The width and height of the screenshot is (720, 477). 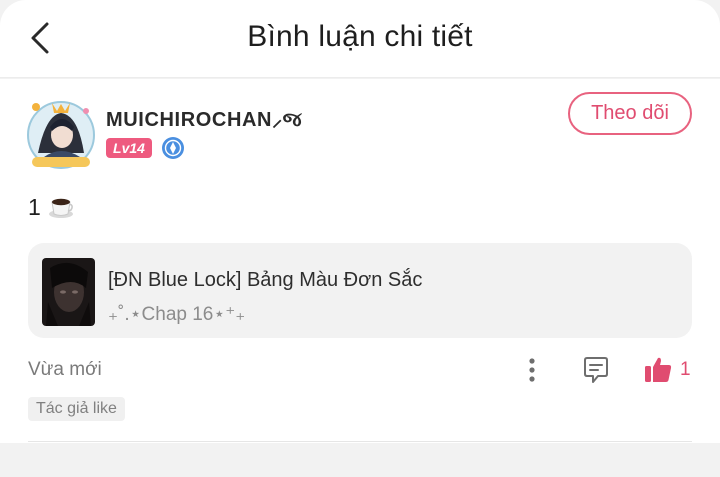 I want to click on avatar-image, so click(x=61, y=135).